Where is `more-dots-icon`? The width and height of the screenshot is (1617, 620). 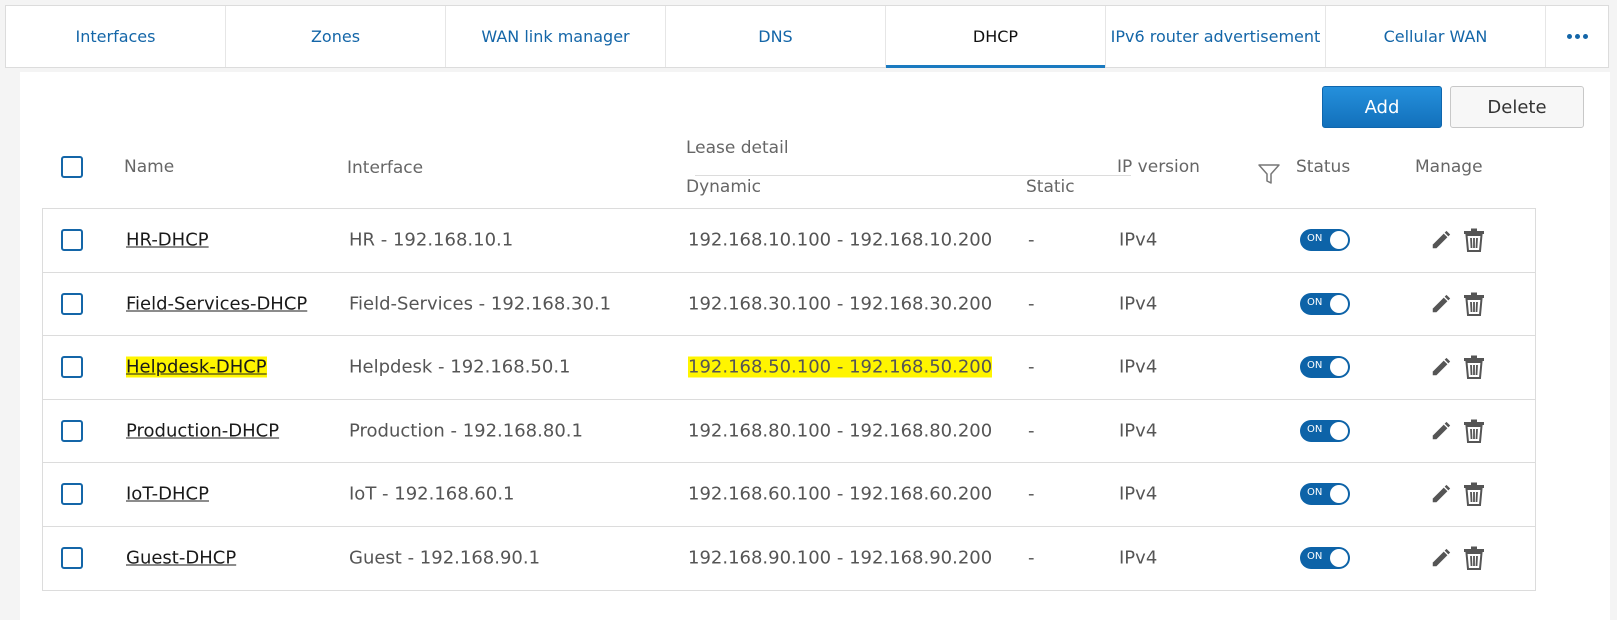 more-dots-icon is located at coordinates (1577, 36).